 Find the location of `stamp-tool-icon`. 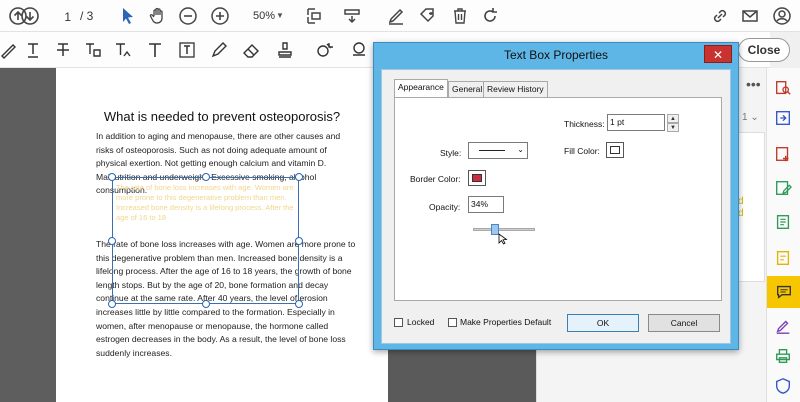

stamp-tool-icon is located at coordinates (285, 50).